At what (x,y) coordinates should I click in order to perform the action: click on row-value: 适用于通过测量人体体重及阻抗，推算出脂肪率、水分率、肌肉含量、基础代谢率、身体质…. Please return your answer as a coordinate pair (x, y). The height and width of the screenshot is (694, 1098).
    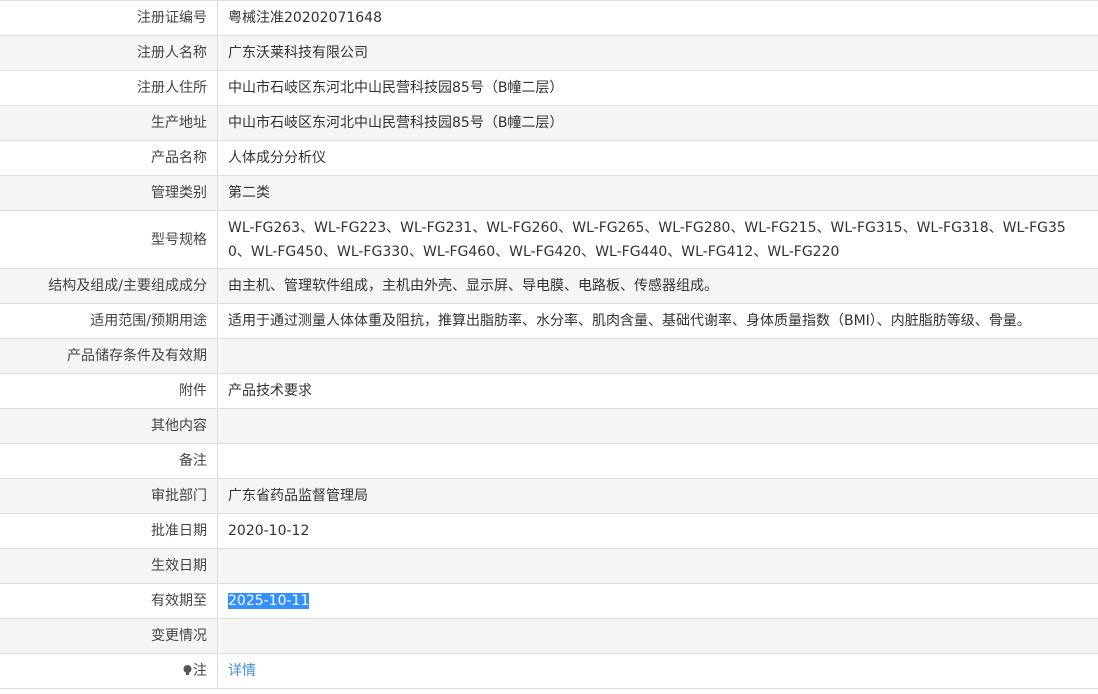
    Looking at the image, I should click on (657, 321).